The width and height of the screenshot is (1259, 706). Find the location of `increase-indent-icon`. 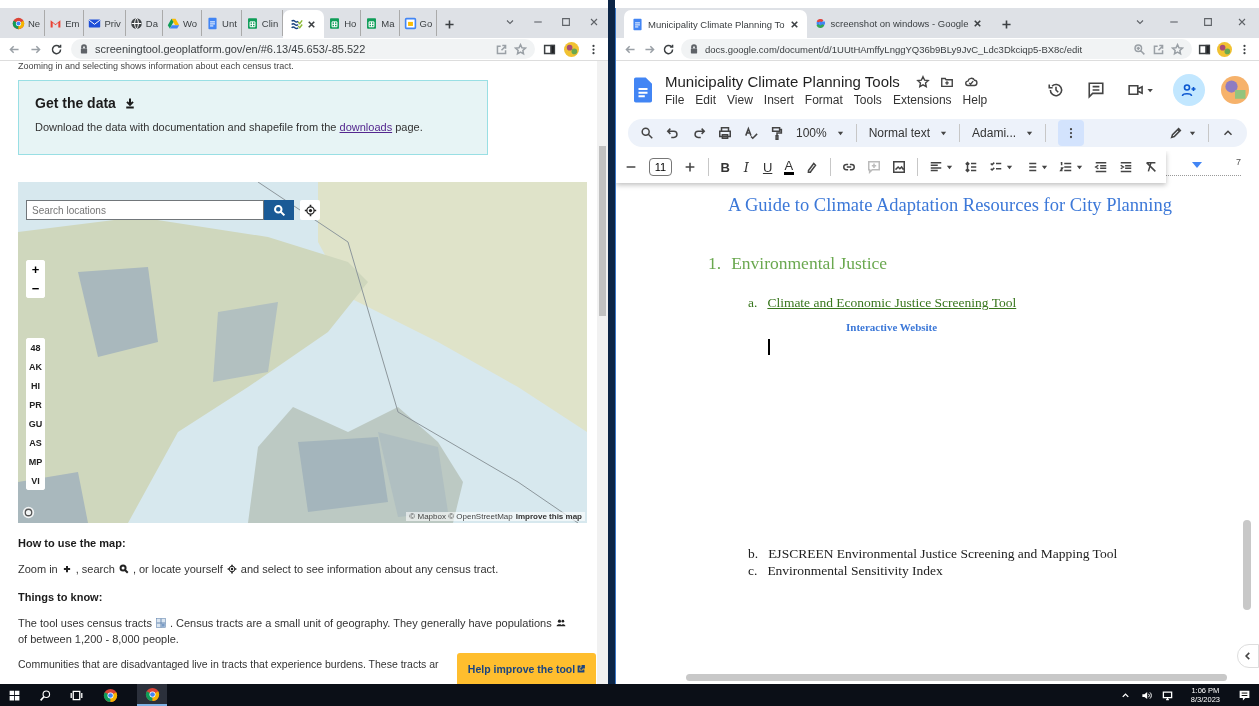

increase-indent-icon is located at coordinates (1126, 167).